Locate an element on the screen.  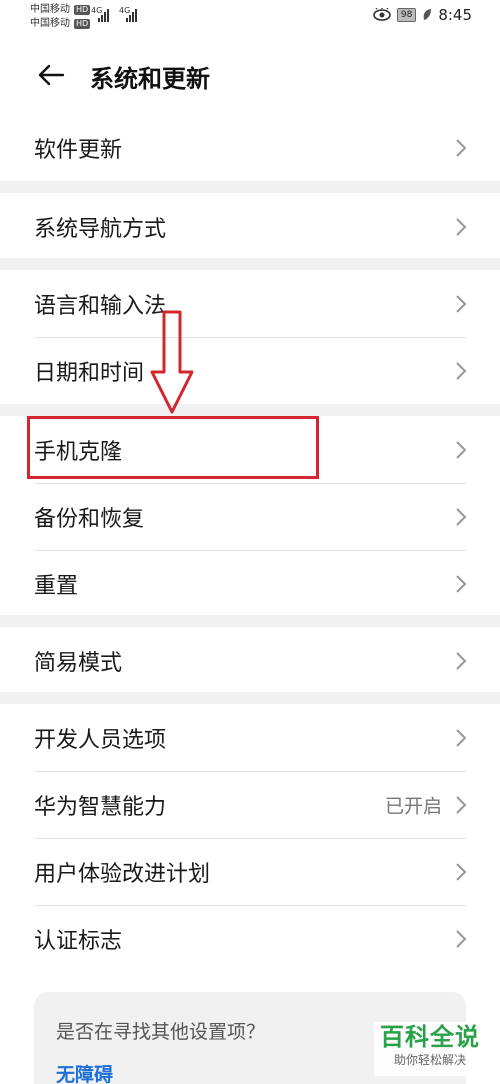
settings-item-phone-clone: 手机克隆 is located at coordinates (250, 449).